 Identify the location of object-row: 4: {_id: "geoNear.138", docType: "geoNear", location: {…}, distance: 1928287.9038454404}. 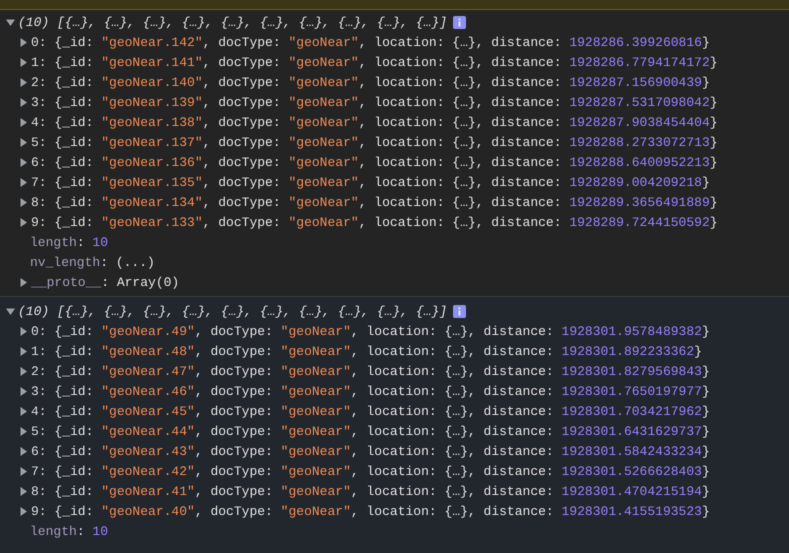
(394, 122).